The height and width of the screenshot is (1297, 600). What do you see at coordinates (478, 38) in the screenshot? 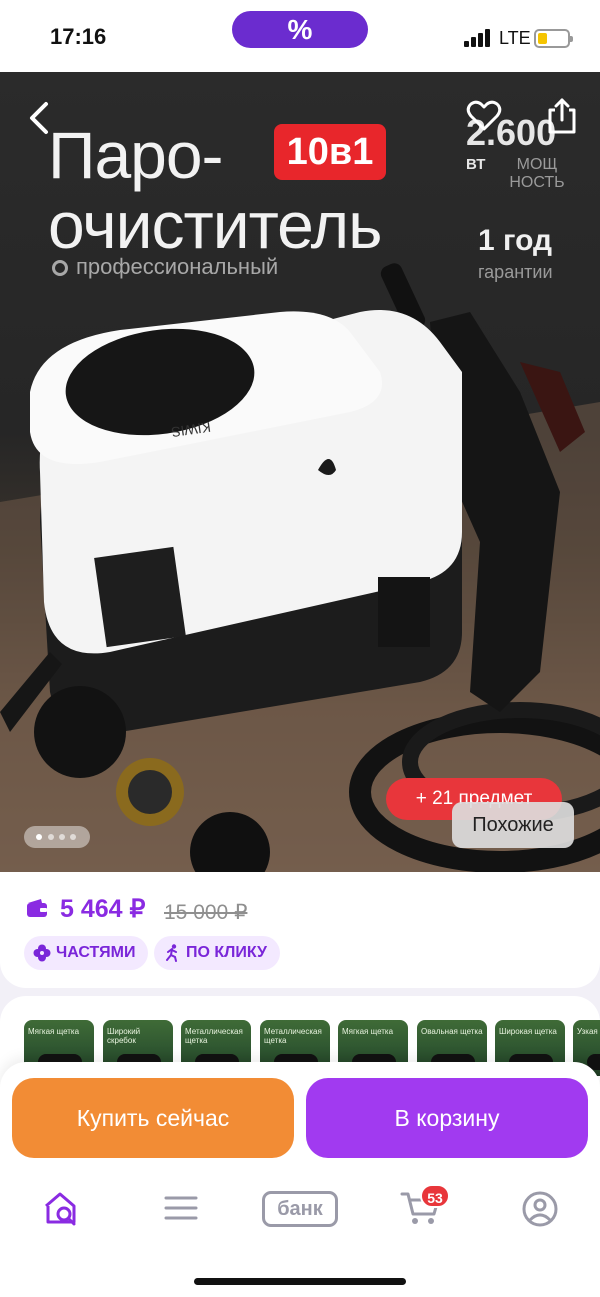
I see `signal-icon` at bounding box center [478, 38].